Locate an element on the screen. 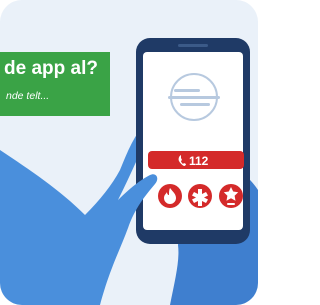 This screenshot has width=320, height=305. phone-speaker is located at coordinates (193, 45).